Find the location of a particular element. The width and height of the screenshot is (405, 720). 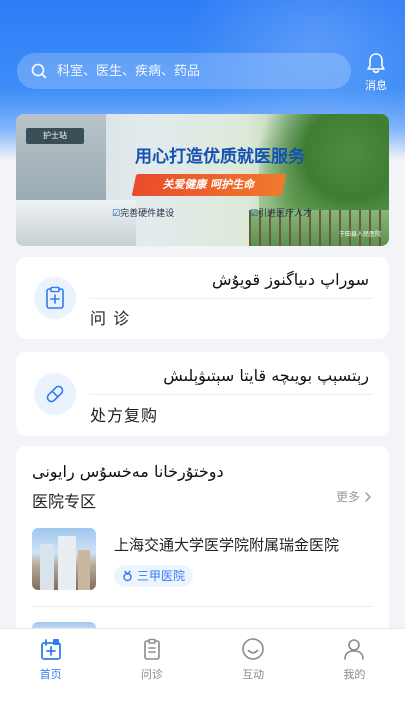

tab-consult: 问诊 is located at coordinates (152, 678).